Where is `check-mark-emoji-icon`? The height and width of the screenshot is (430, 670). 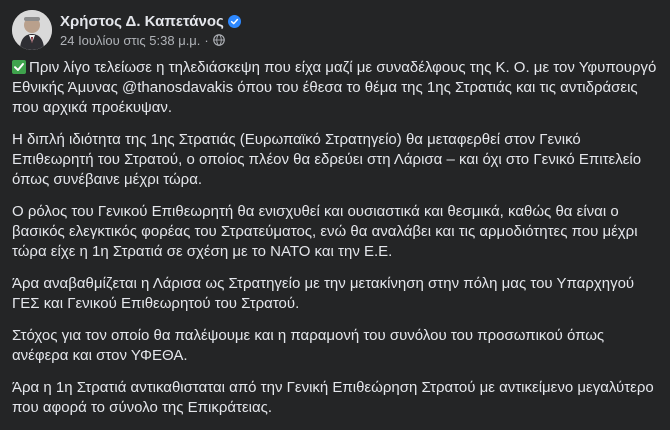
check-mark-emoji-icon is located at coordinates (19, 67).